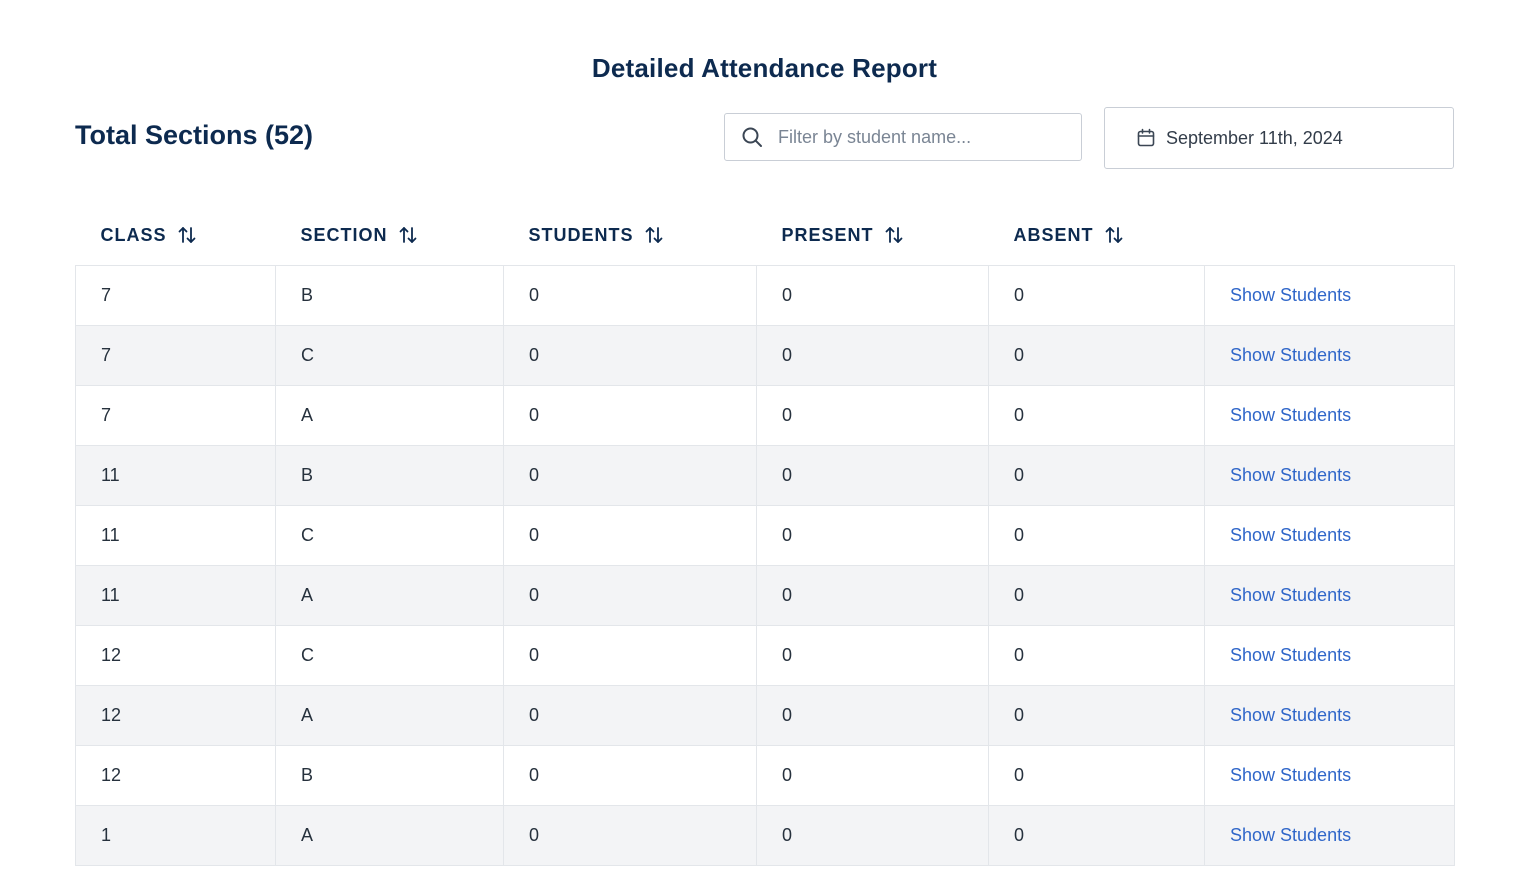 This screenshot has height=884, width=1529. I want to click on column-header-label: CLASS, so click(133, 234).